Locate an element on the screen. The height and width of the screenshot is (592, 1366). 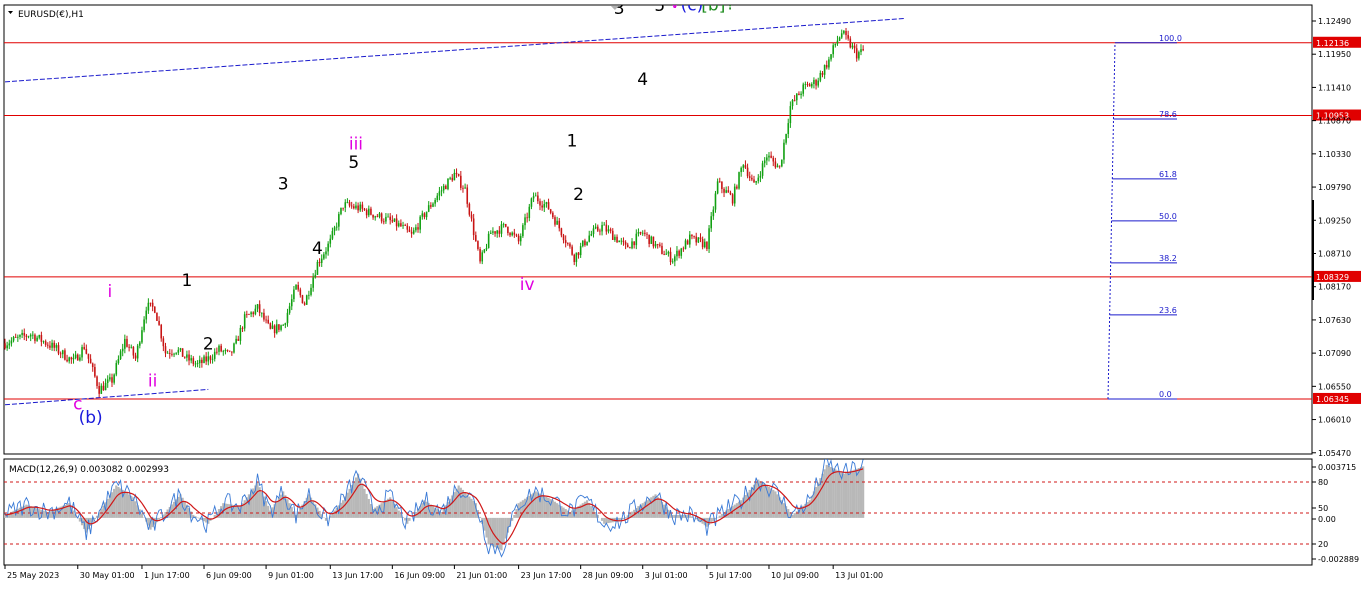
fibonacci-level-label: 0.0 is located at coordinates (1165, 394).